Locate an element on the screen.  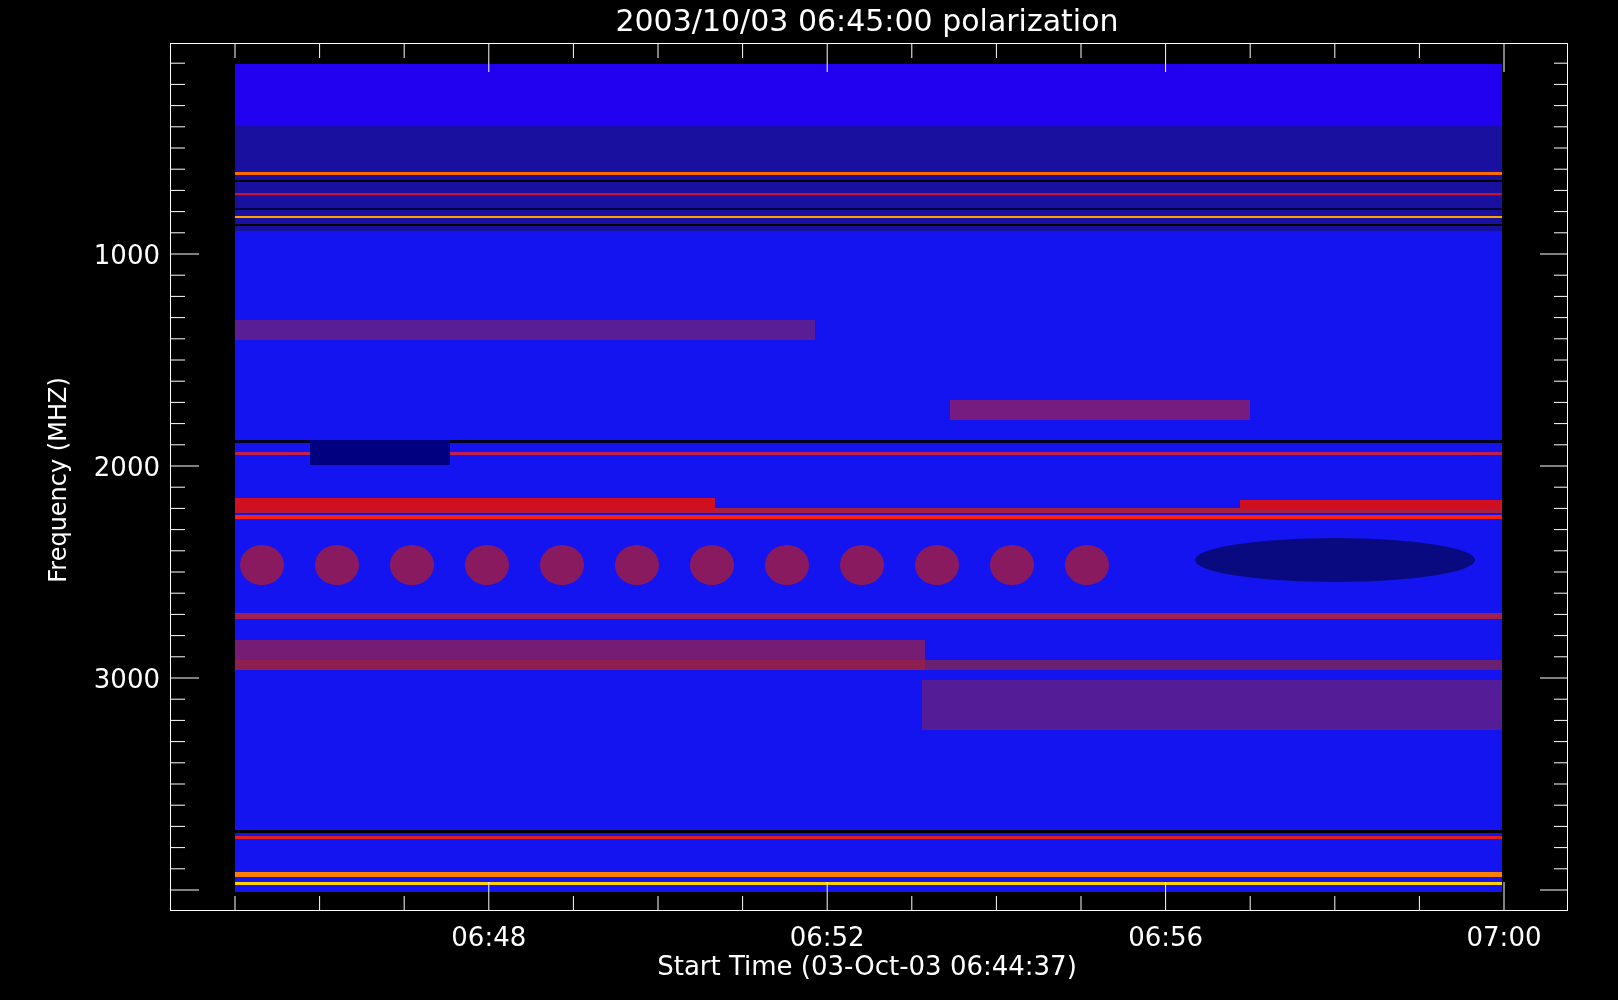
x-tick-label: 07:00 is located at coordinates (1504, 937).